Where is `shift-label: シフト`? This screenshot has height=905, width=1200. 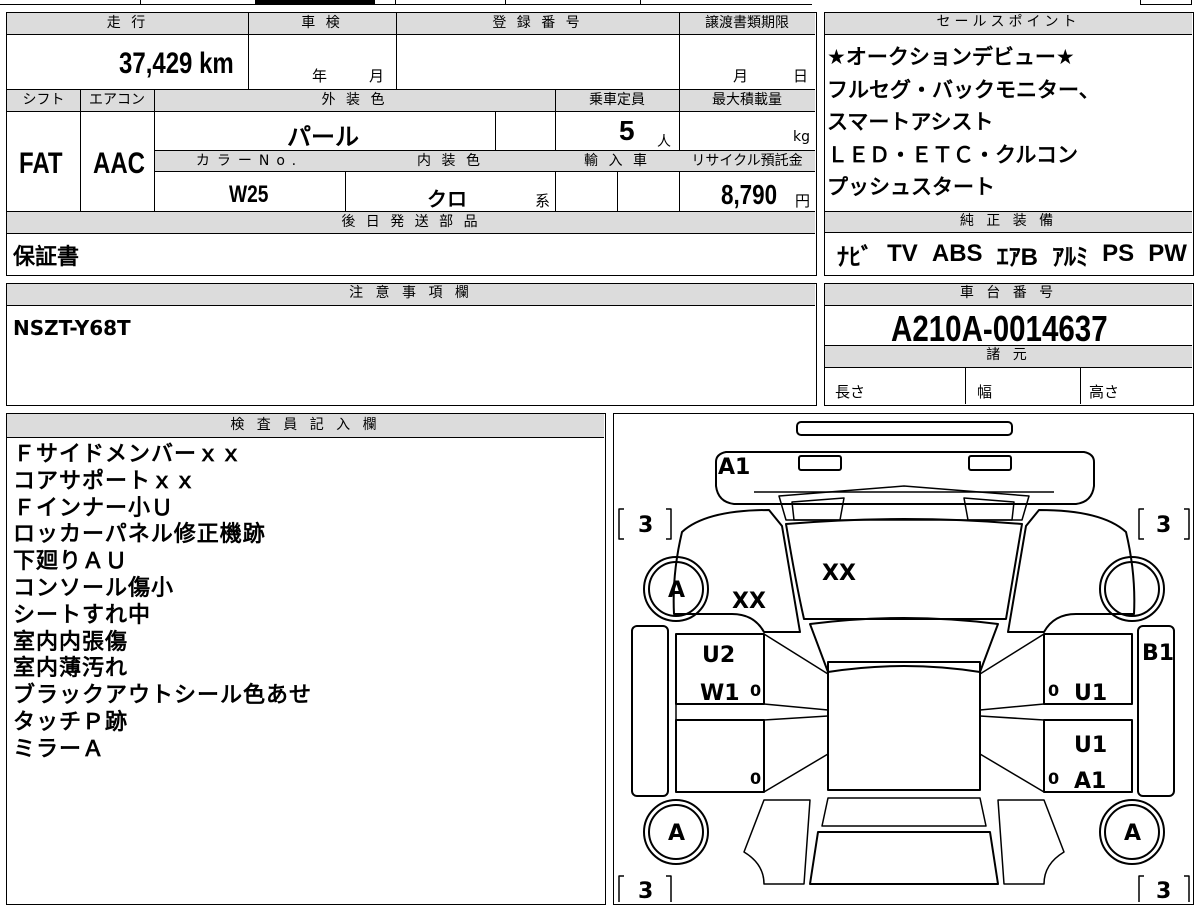 shift-label: シフト is located at coordinates (43, 100).